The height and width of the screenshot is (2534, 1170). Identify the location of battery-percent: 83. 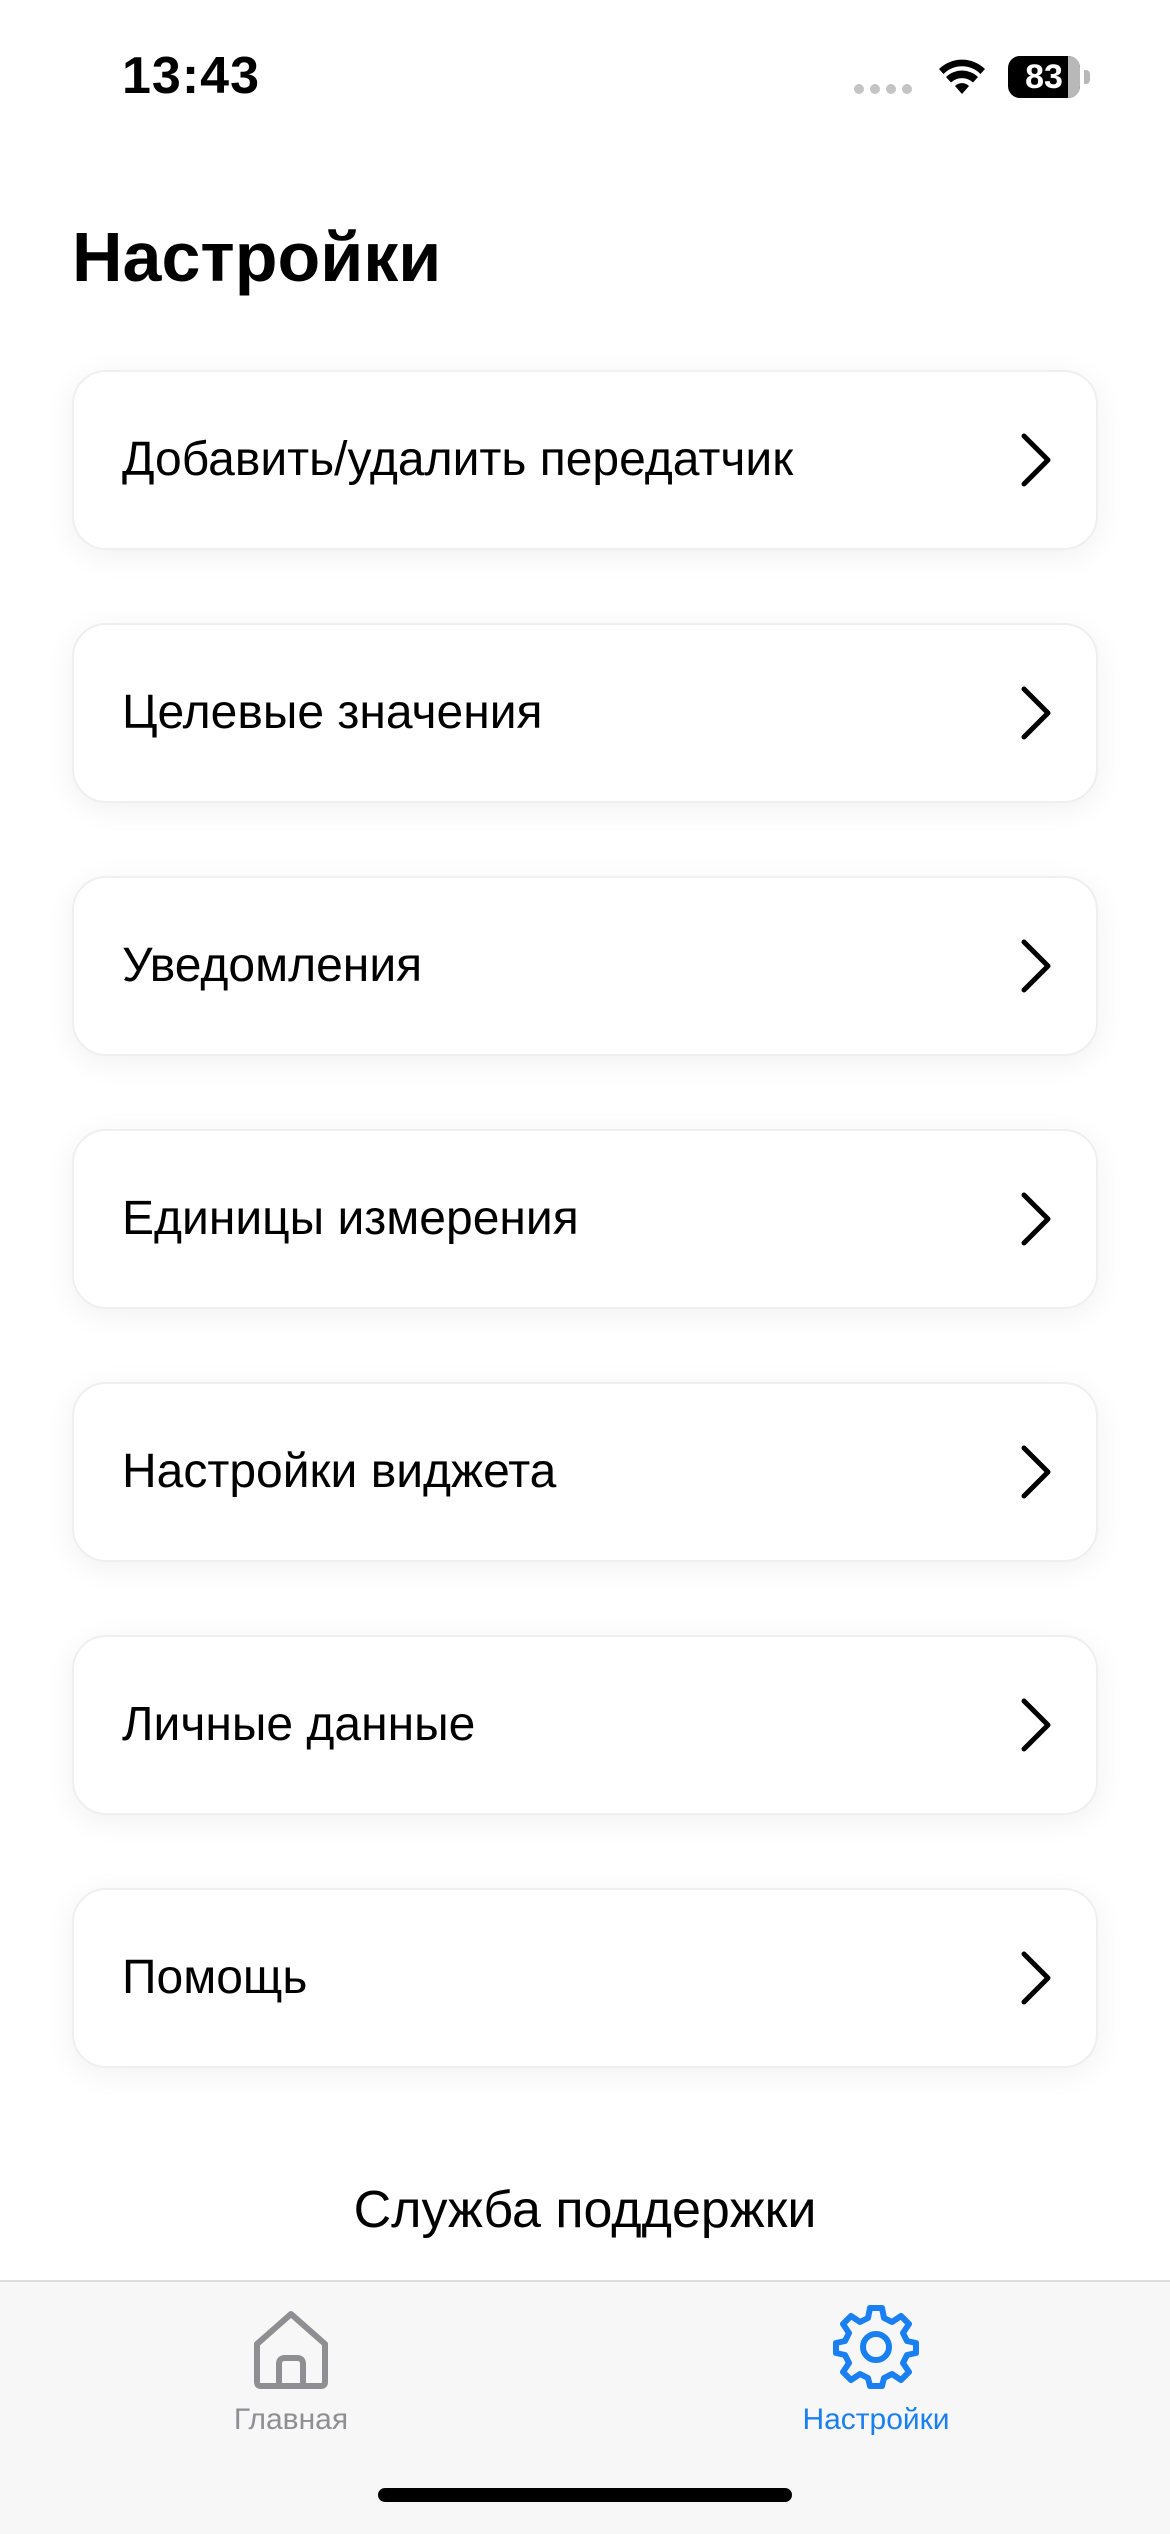
(1044, 77).